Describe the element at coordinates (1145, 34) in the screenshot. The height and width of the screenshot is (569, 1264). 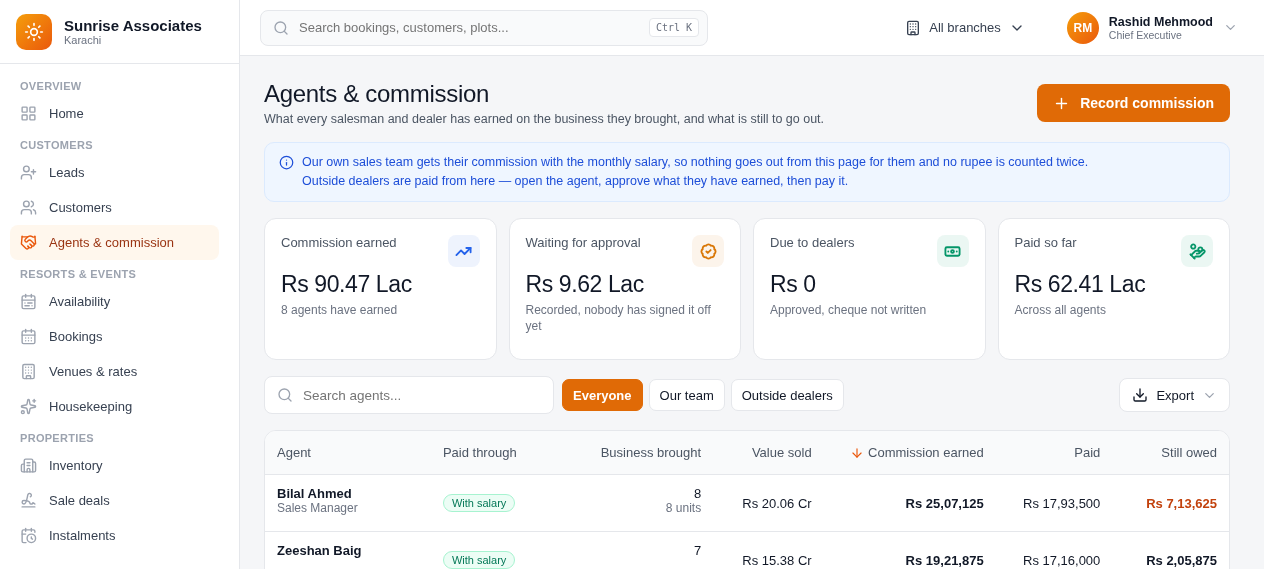
I see `user-role: Chief Executive` at that location.